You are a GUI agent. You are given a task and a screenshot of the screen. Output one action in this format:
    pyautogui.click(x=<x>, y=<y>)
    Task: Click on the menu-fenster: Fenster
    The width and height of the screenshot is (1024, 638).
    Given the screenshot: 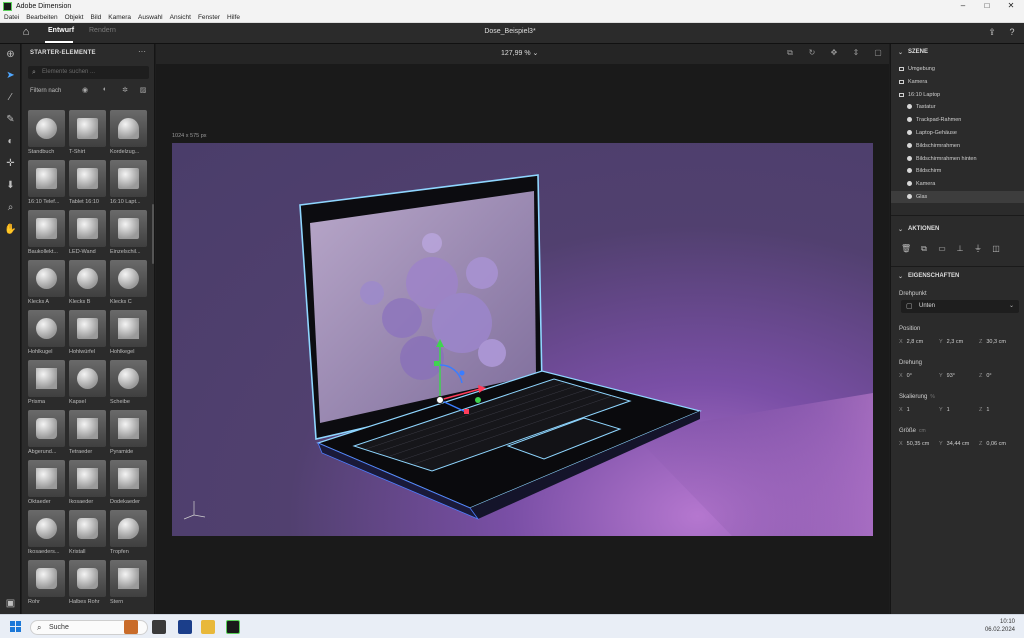 What is the action you would take?
    pyautogui.click(x=209, y=17)
    